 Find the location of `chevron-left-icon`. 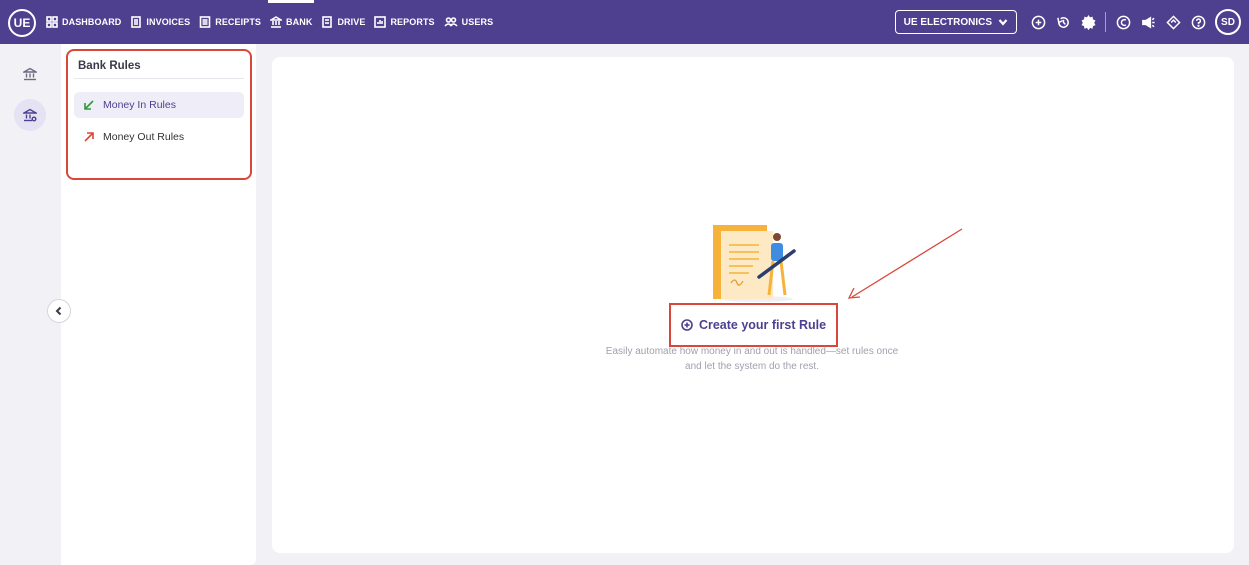

chevron-left-icon is located at coordinates (58, 311).